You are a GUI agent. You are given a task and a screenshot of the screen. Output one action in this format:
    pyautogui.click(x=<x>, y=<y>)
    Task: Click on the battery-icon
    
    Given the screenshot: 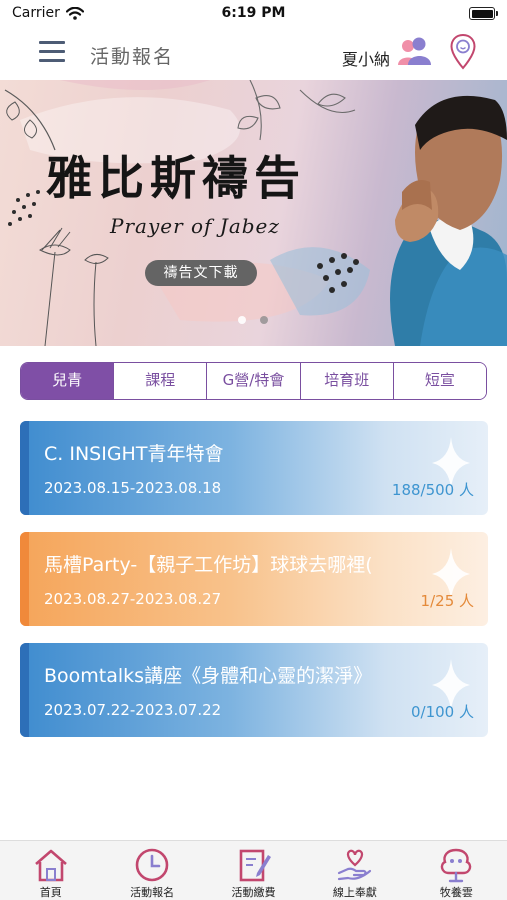 What is the action you would take?
    pyautogui.click(x=483, y=13)
    